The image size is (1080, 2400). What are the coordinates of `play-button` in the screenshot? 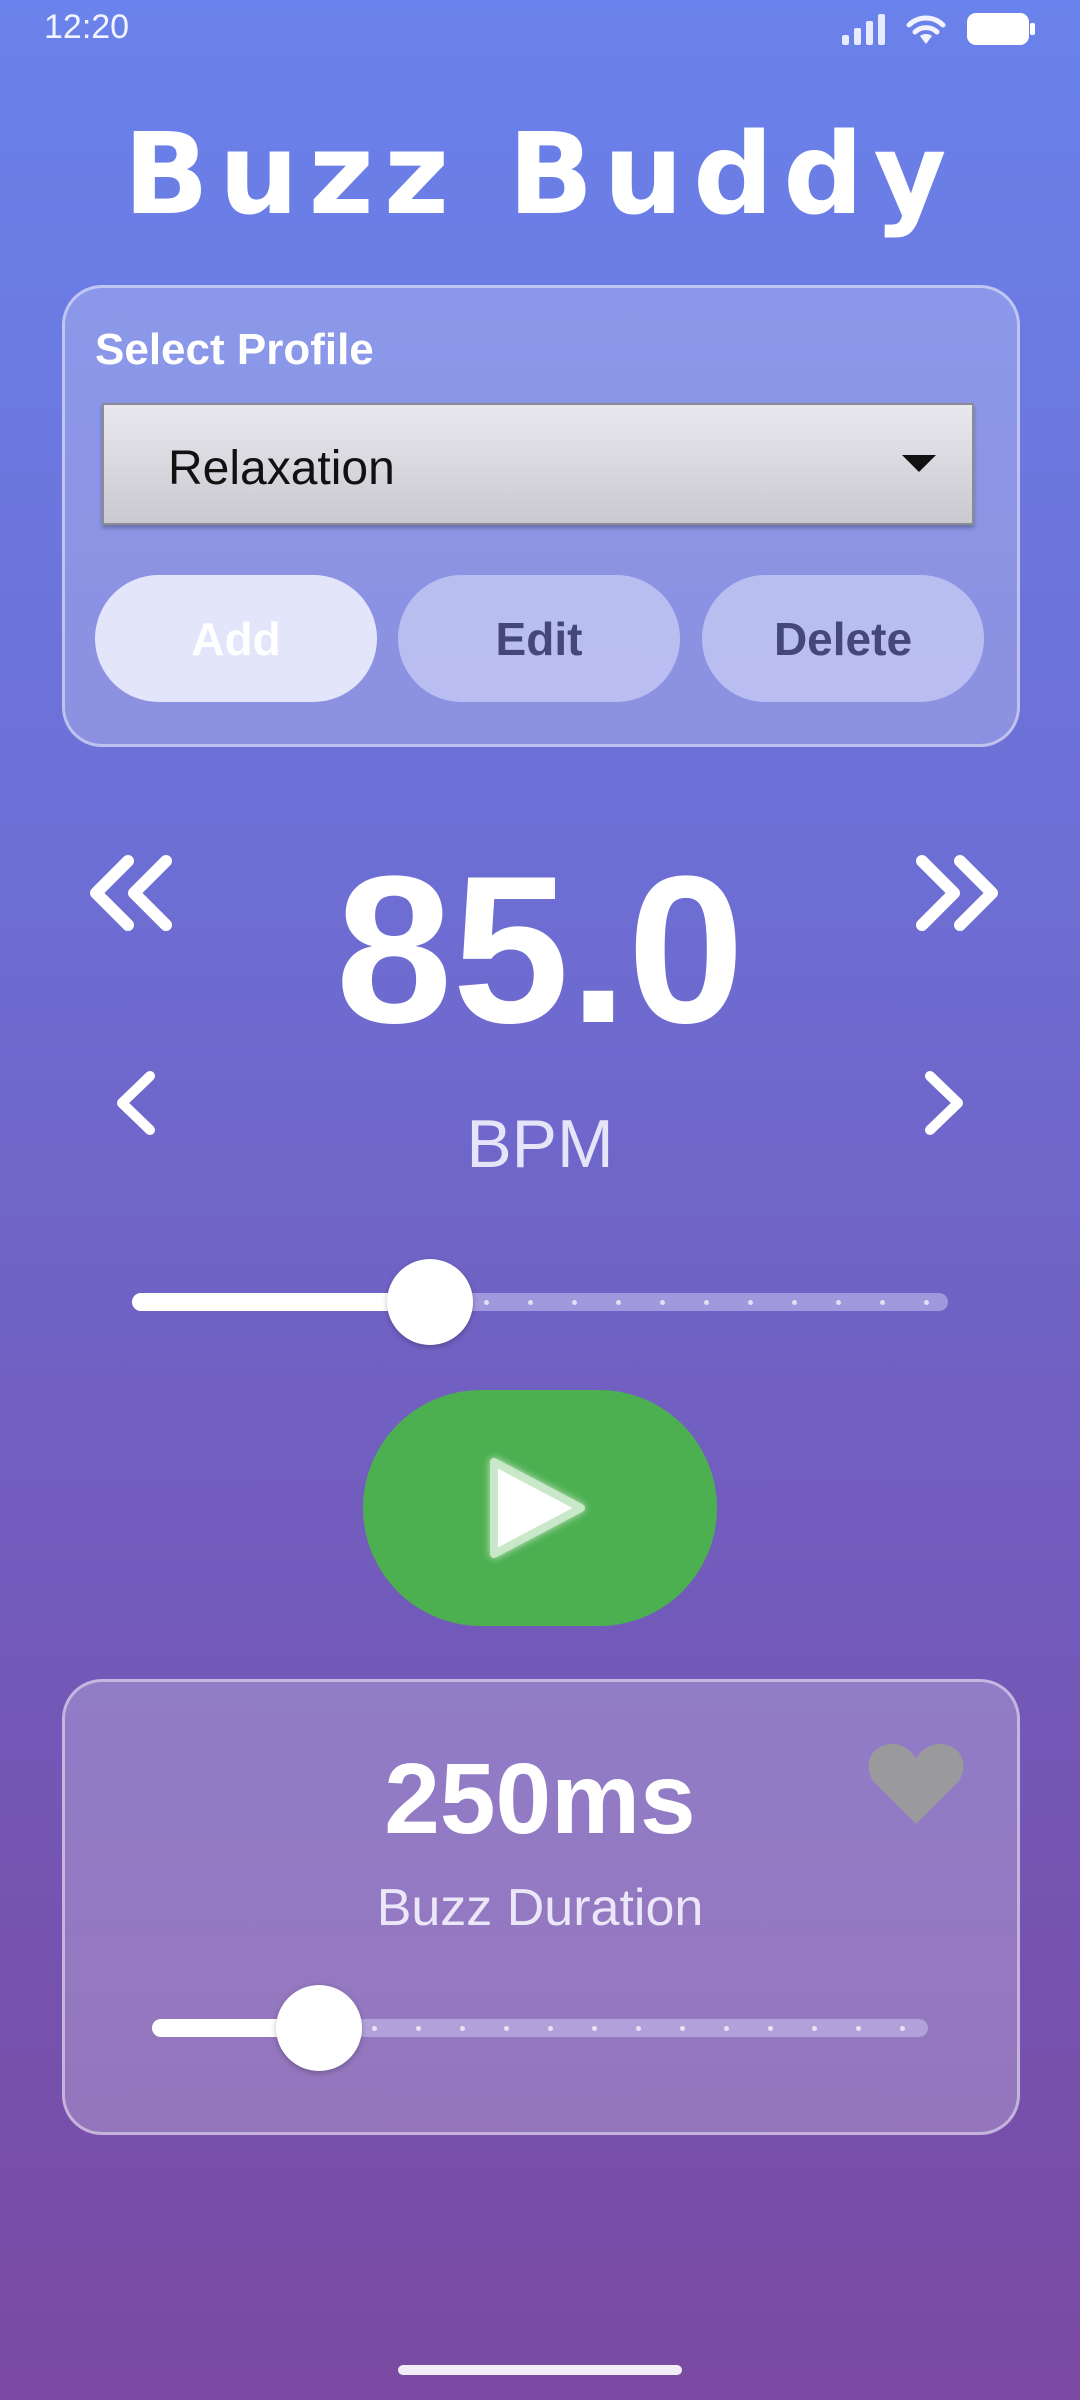 It's located at (540, 1508).